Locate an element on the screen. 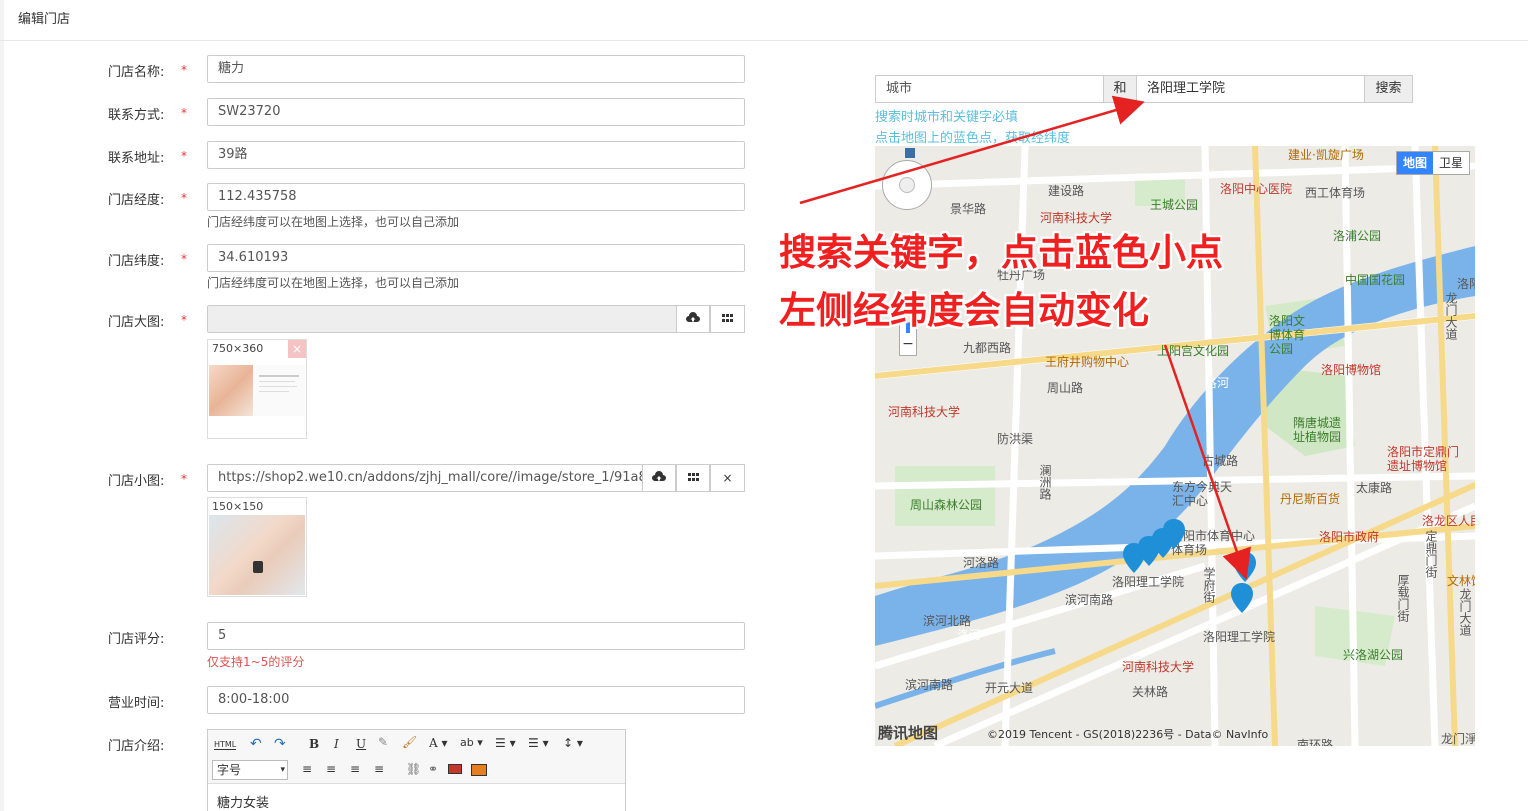  annotation-line-1: 搜索关键字，点击蓝色小点 is located at coordinates (1001, 252).